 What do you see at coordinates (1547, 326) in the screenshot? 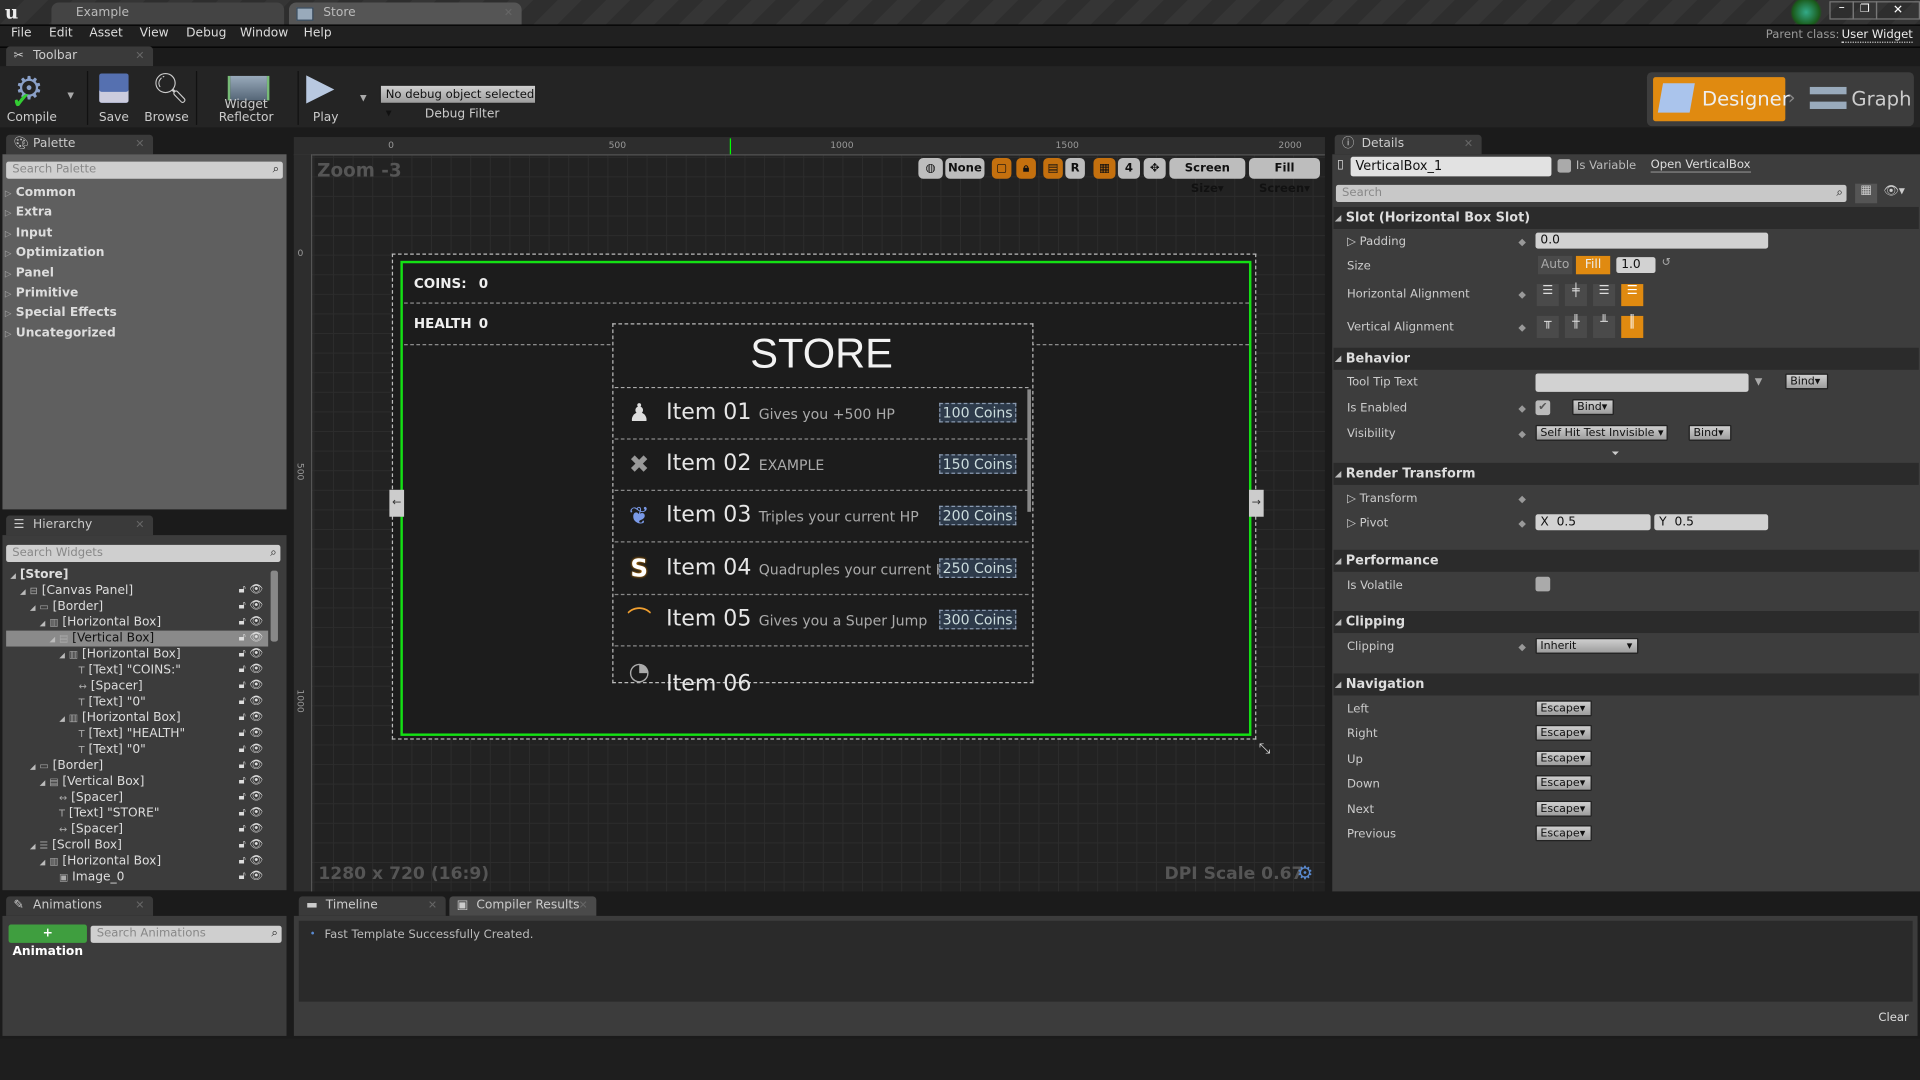
I see `valign-top-button: ╥` at bounding box center [1547, 326].